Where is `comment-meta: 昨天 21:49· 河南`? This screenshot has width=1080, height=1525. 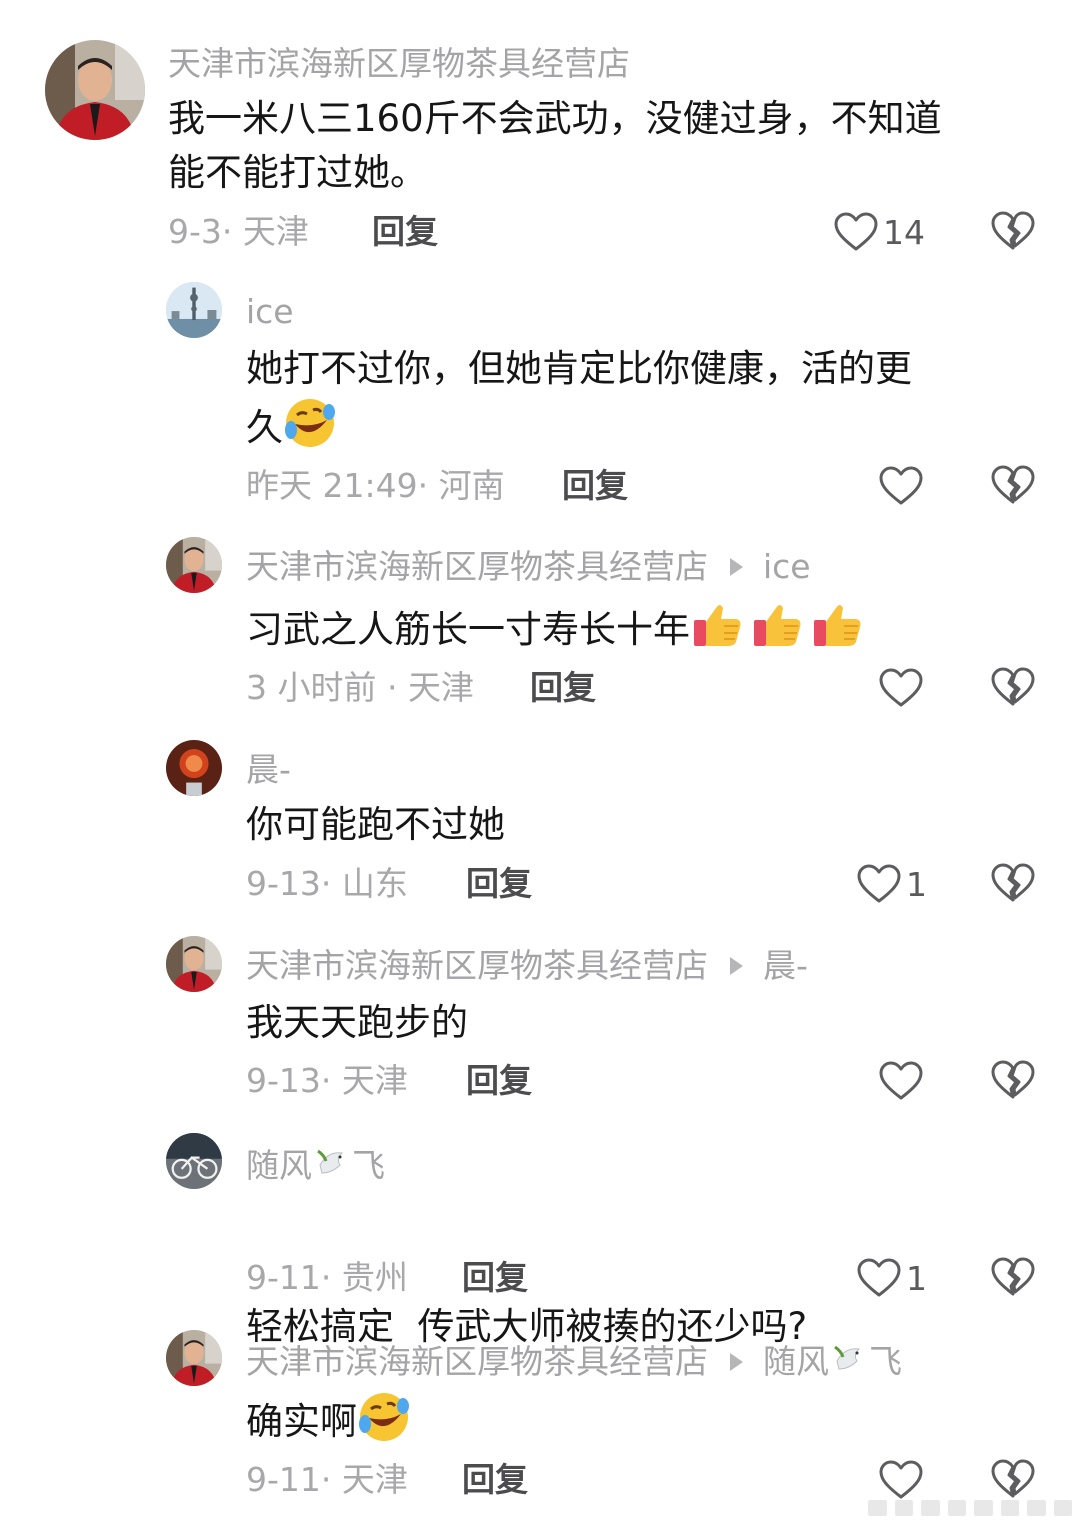
comment-meta: 昨天 21:49· 河南 is located at coordinates (375, 485).